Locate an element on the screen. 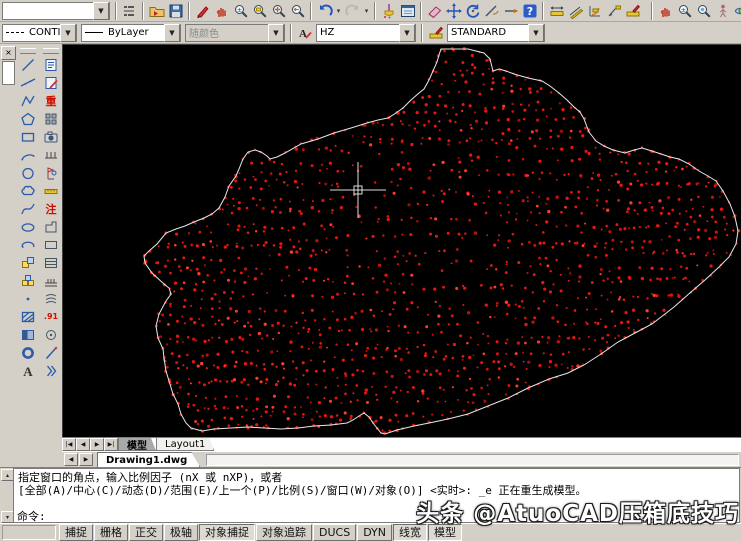  zoom-window-button is located at coordinates (259, 11).